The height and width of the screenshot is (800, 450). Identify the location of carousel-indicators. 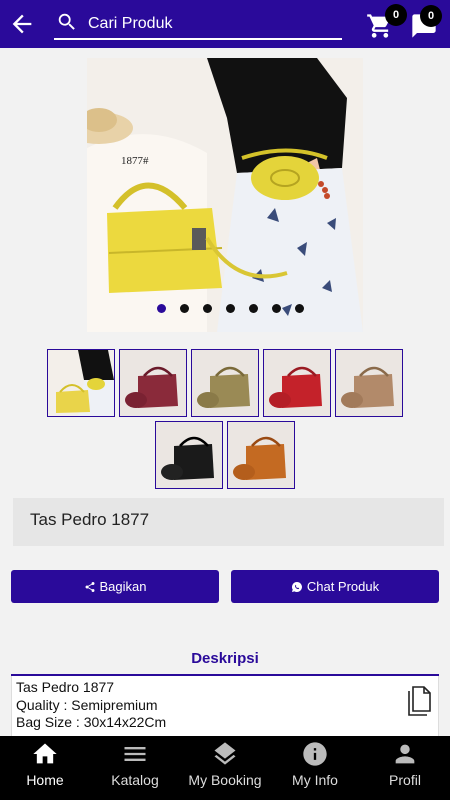
(235, 309).